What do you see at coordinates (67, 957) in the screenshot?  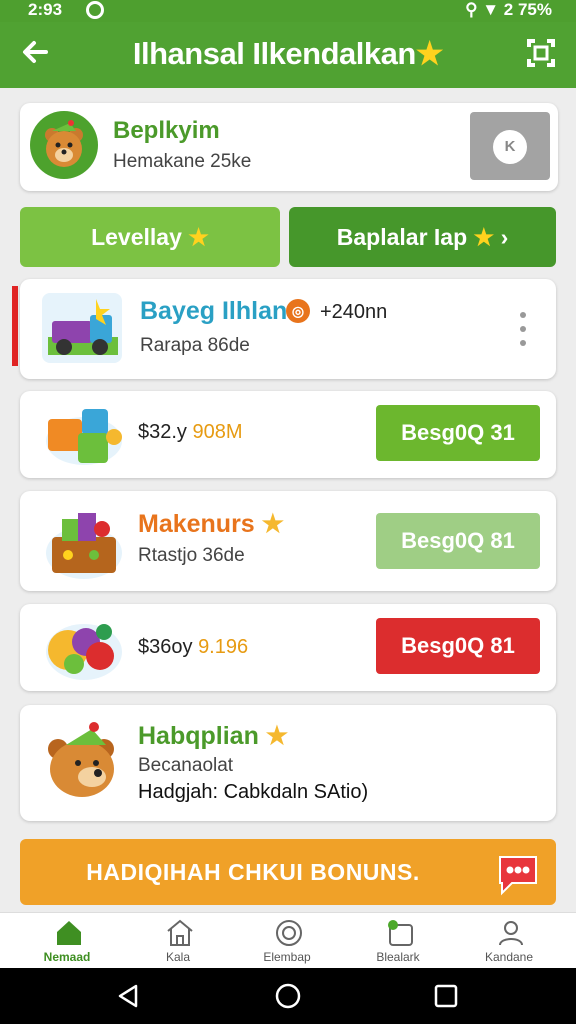 I see `nav-label: Nemaad` at bounding box center [67, 957].